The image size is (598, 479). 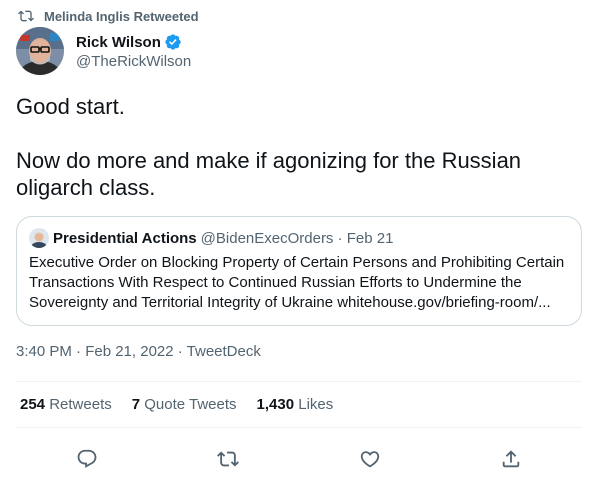 What do you see at coordinates (118, 42) in the screenshot?
I see `author-name: Rick Wilson` at bounding box center [118, 42].